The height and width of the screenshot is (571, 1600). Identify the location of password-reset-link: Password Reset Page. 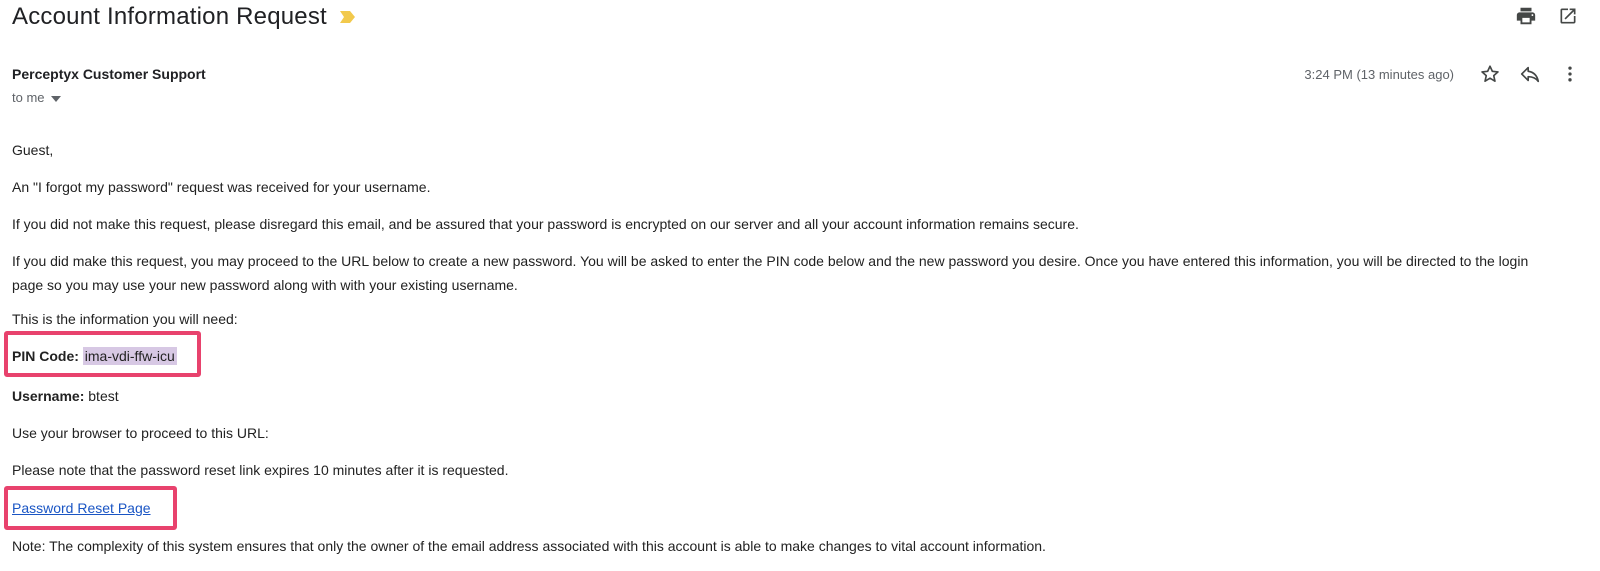
(81, 508).